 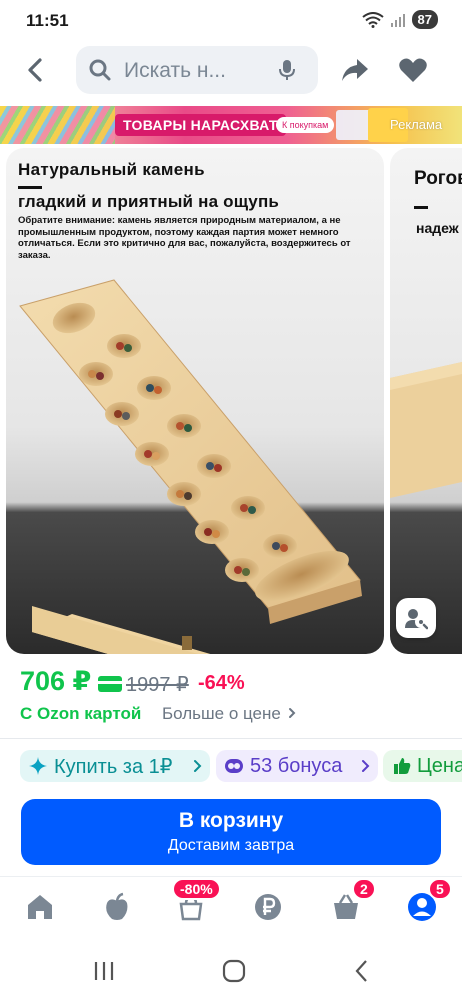 I want to click on slide-subtitle: надеж, so click(x=437, y=228).